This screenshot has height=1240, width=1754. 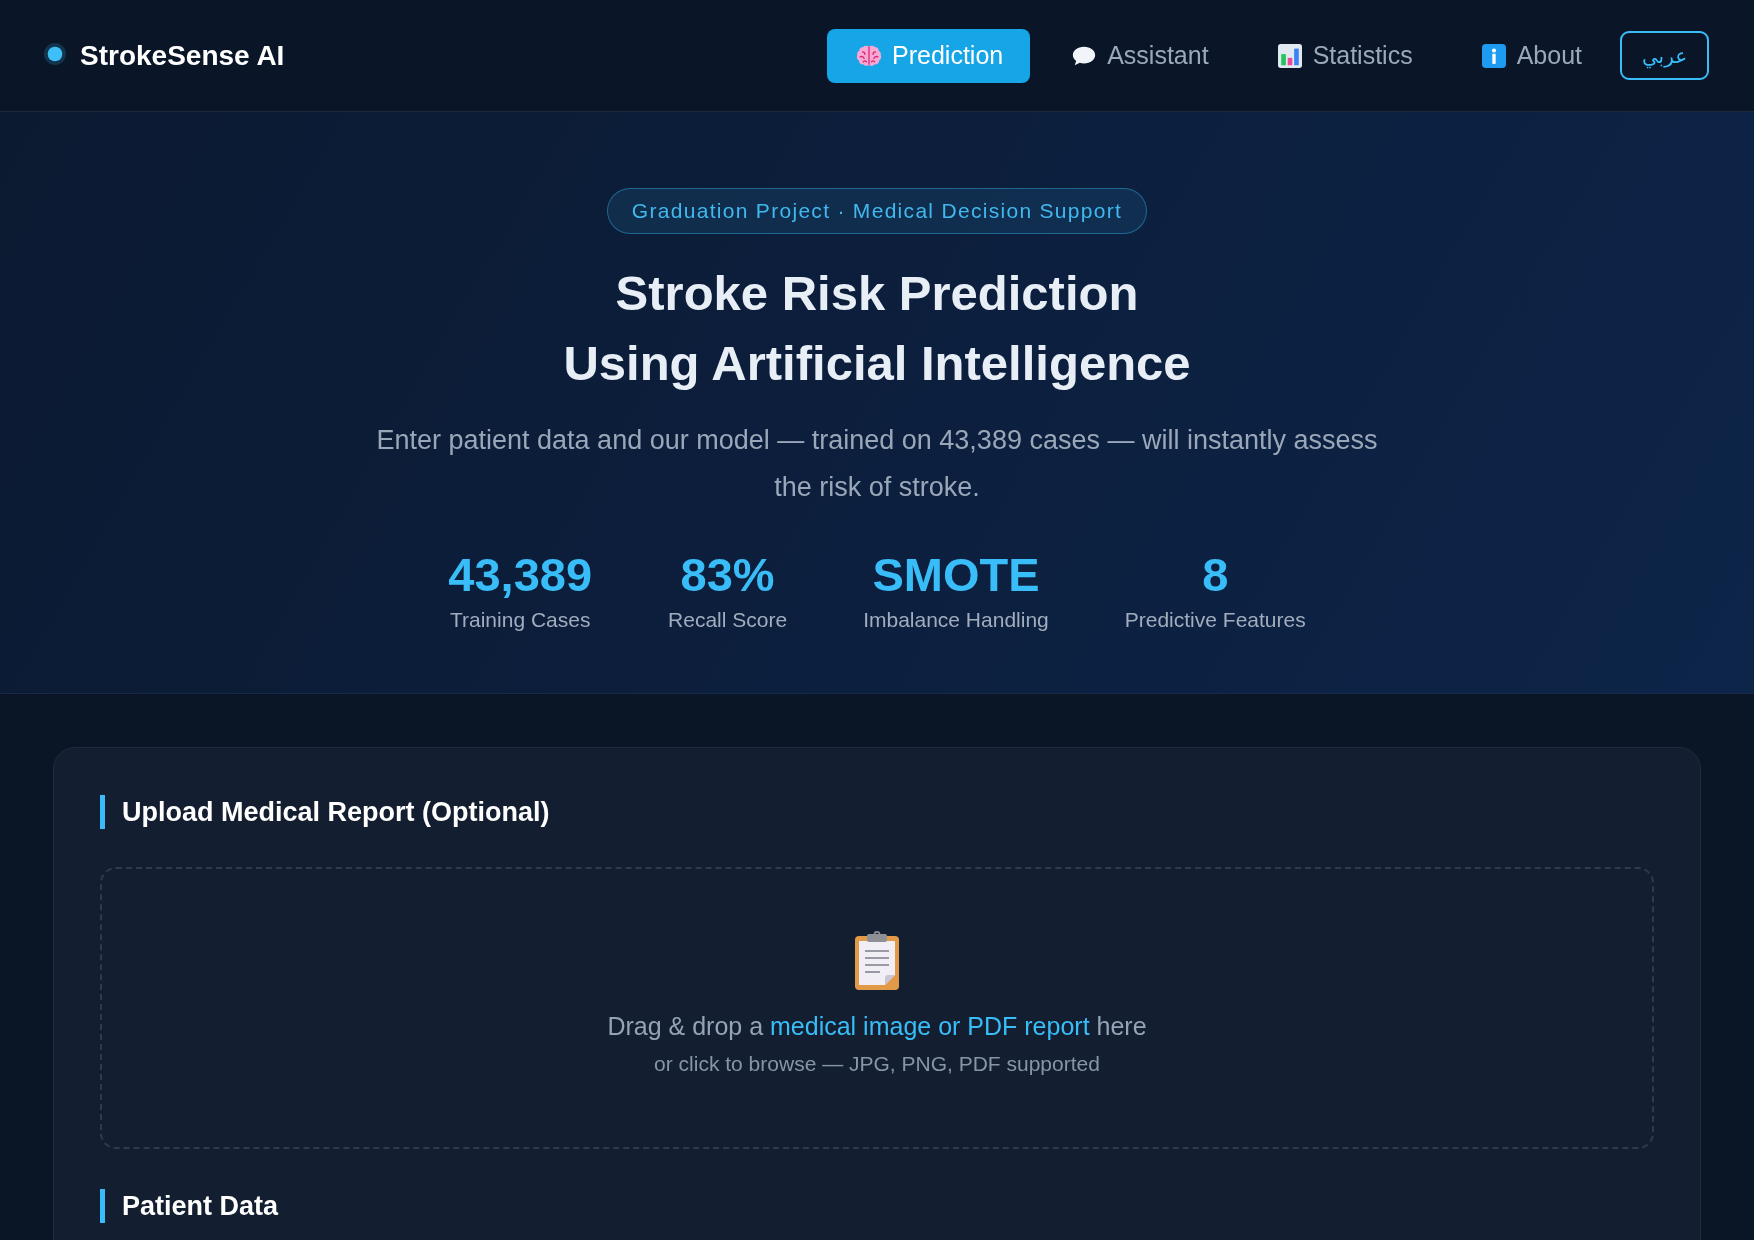 What do you see at coordinates (877, 1206) in the screenshot?
I see `section-title: Patient Data` at bounding box center [877, 1206].